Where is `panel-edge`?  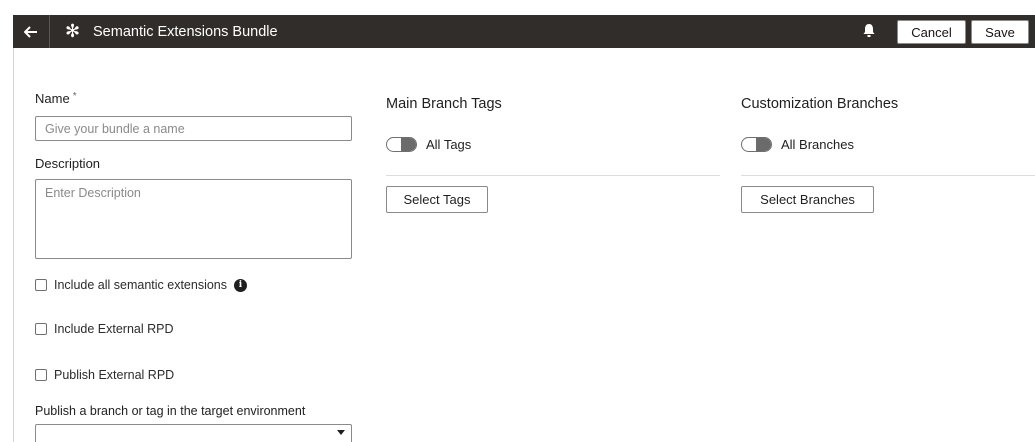
panel-edge is located at coordinates (13, 245).